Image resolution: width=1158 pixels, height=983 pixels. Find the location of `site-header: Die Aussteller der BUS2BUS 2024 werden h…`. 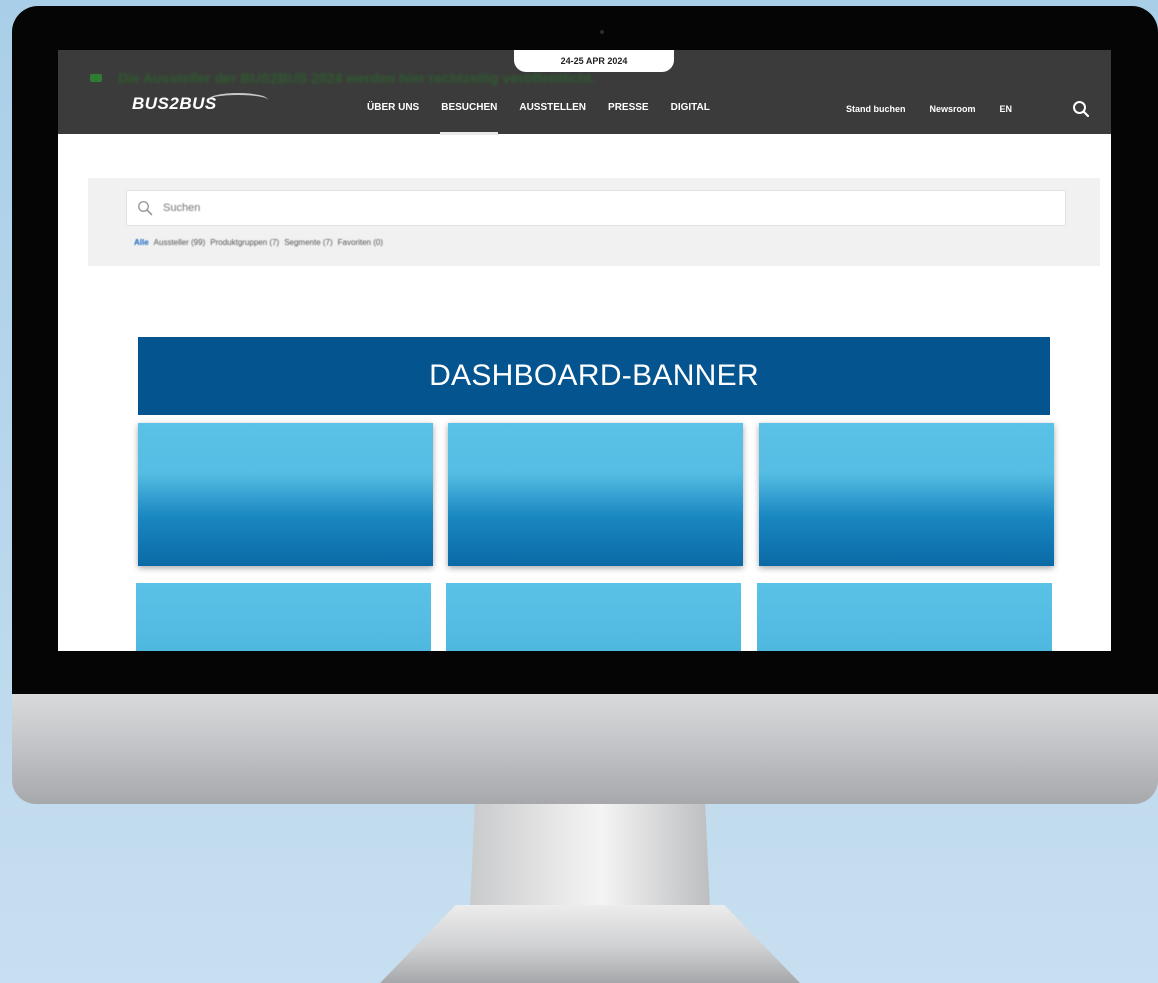

site-header: Die Aussteller der BUS2BUS 2024 werden h… is located at coordinates (584, 92).